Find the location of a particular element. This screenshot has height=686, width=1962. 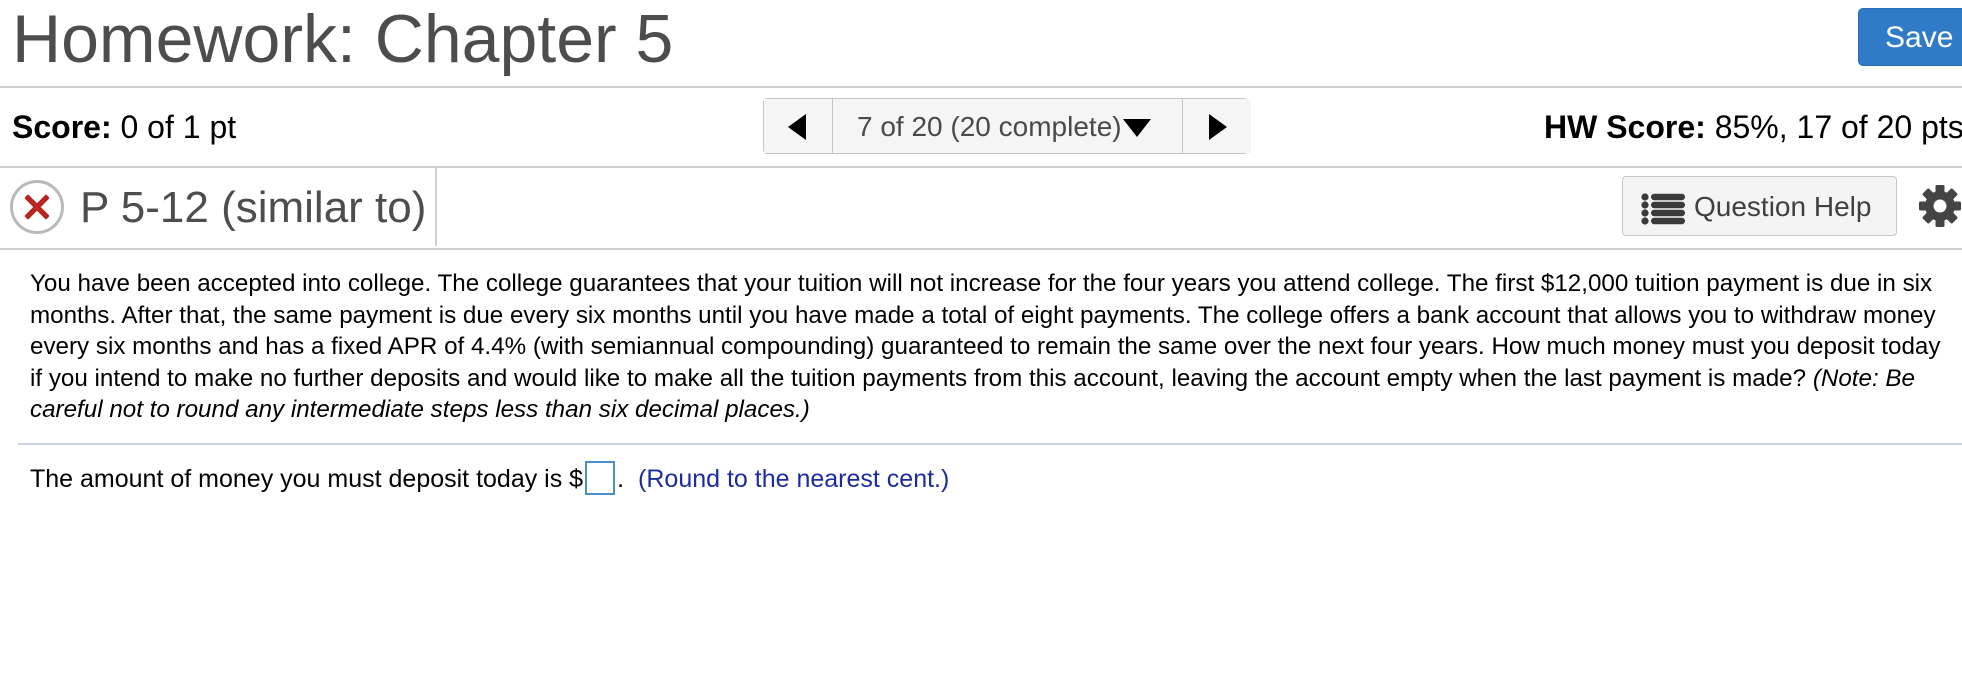

score-label: Score: is located at coordinates (62, 127).